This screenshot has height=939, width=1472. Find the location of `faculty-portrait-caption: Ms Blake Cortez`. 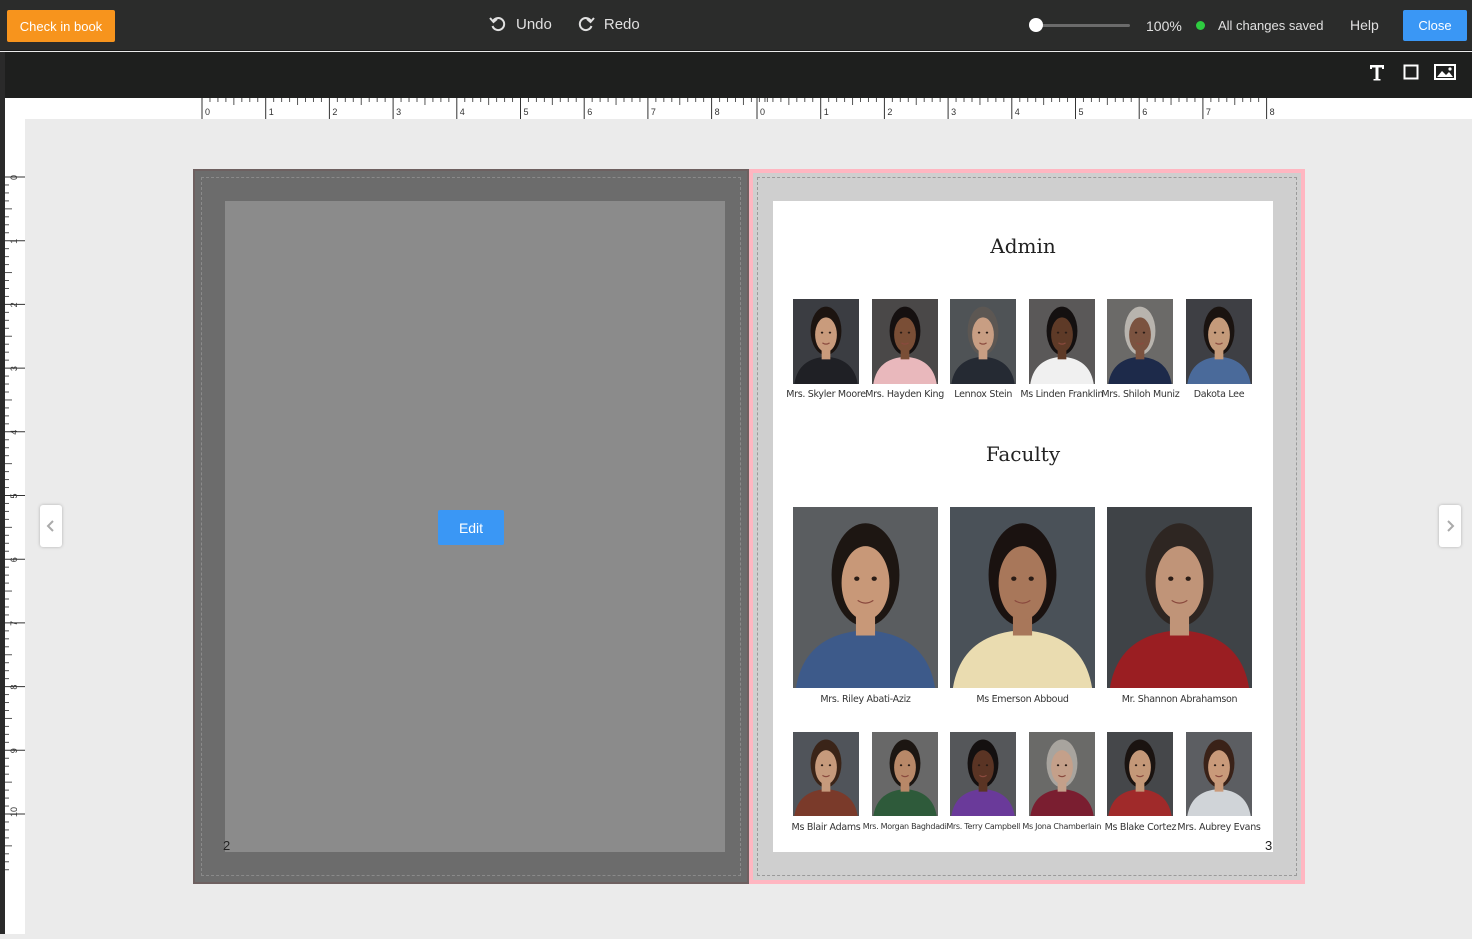

faculty-portrait-caption: Ms Blake Cortez is located at coordinates (1140, 827).